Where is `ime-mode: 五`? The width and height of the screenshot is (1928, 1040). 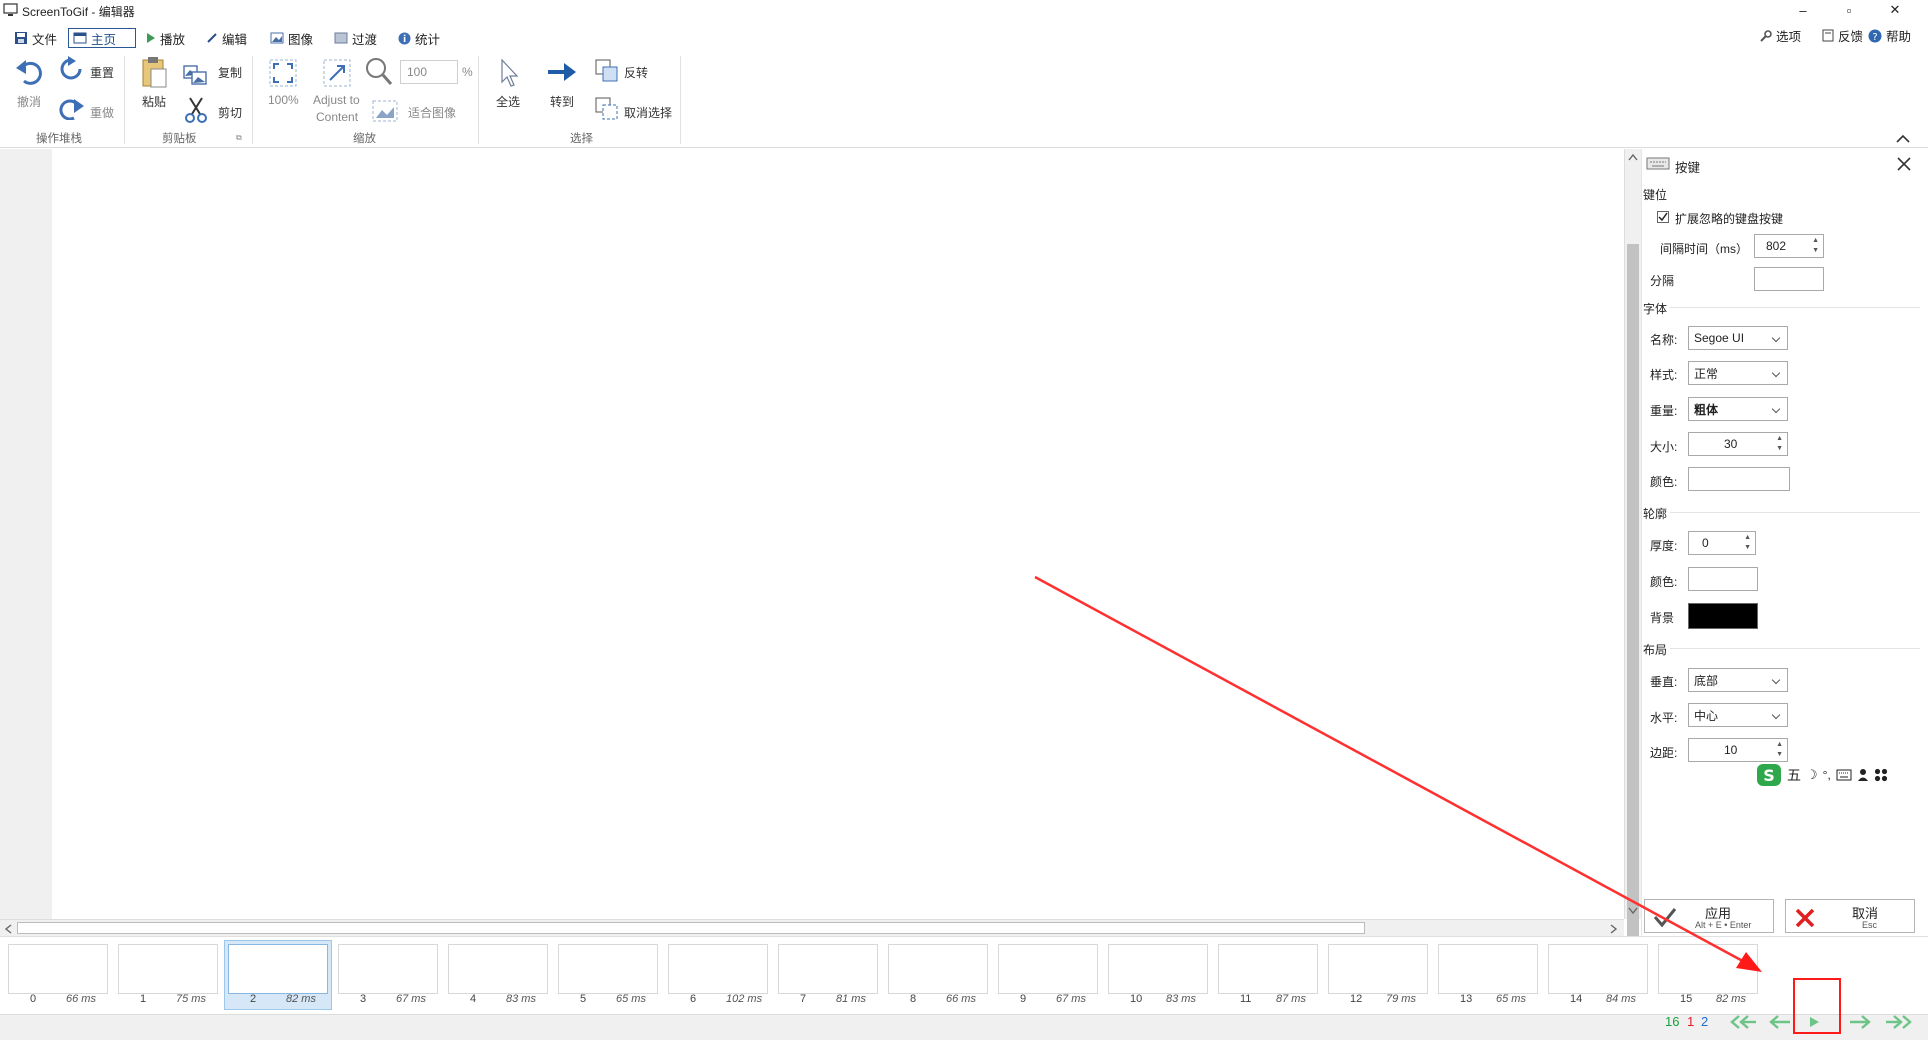
ime-mode: 五 is located at coordinates (1794, 775).